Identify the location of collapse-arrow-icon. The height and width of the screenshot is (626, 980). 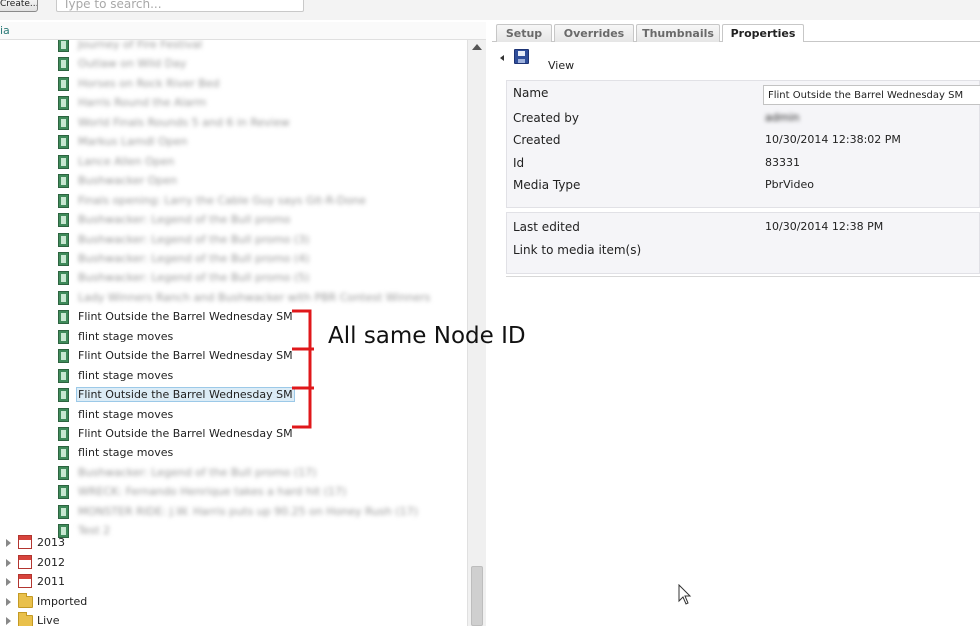
(502, 58).